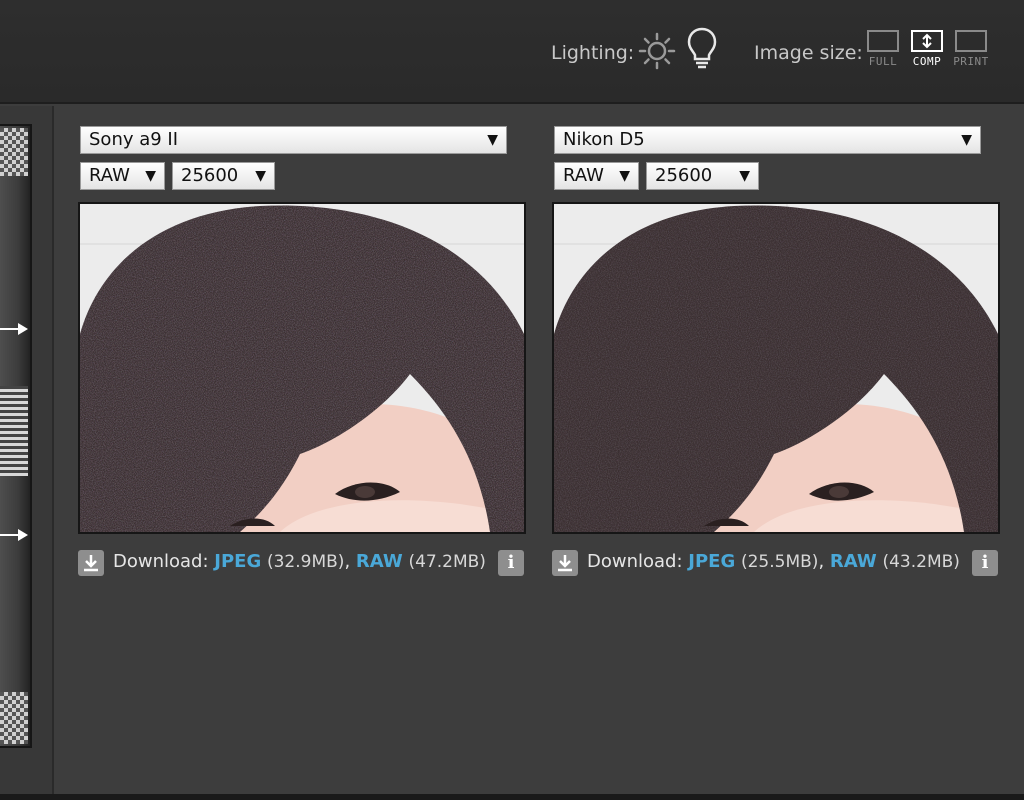  I want to click on camera-select: Sony a9 II ▼, so click(293, 140).